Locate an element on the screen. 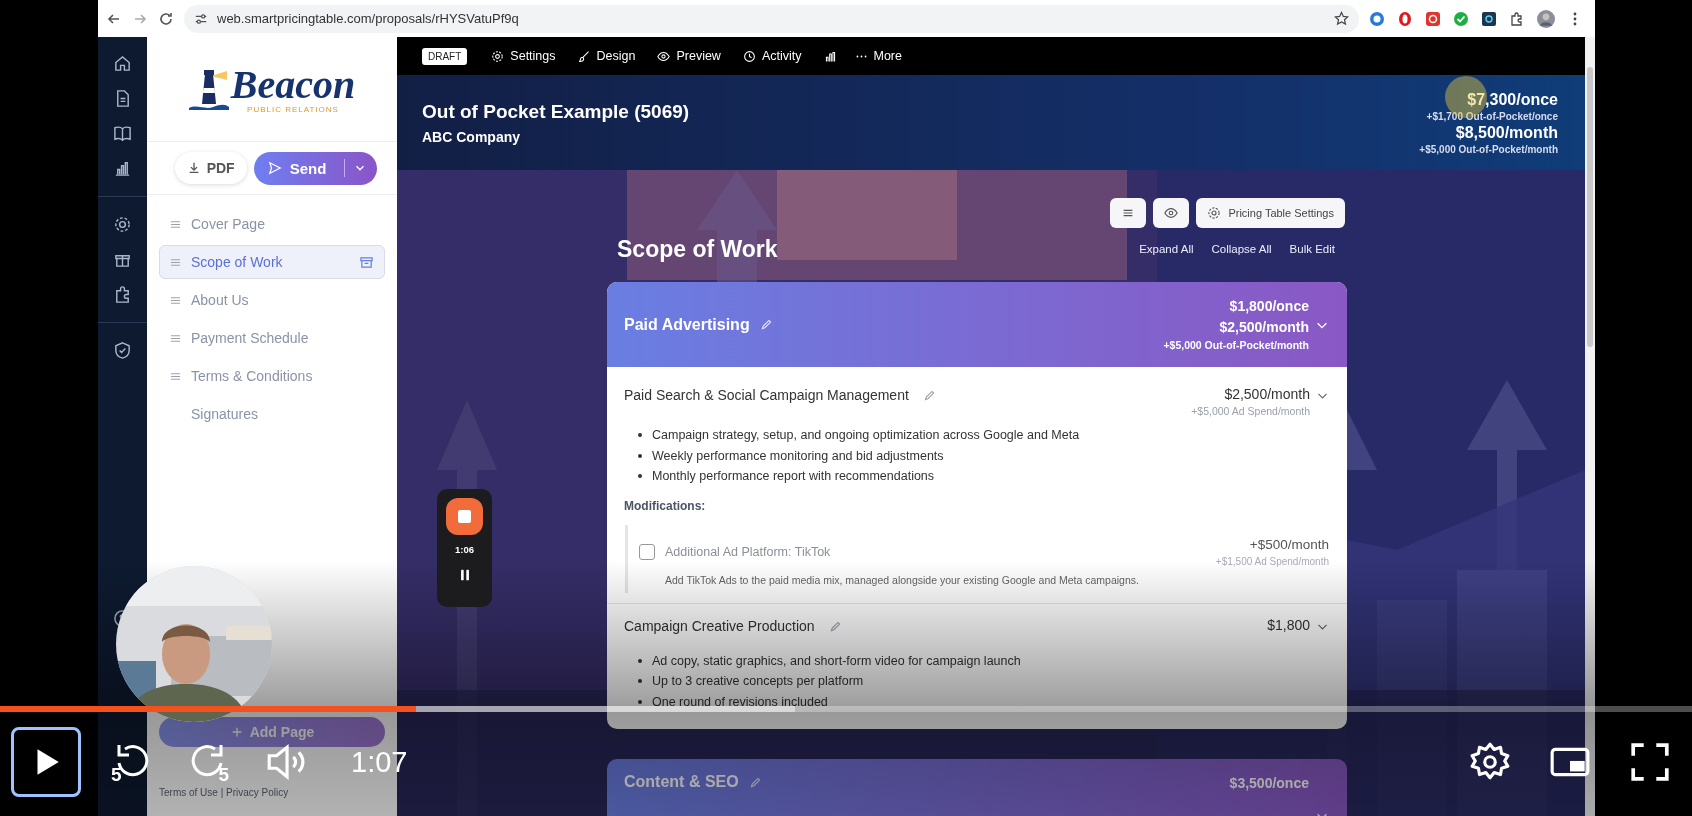 This screenshot has height=816, width=1692. modification-description: Add TikTok Ads to the paid media mix, managed alongside your existing Google and Meta campaigns. is located at coordinates (902, 579).